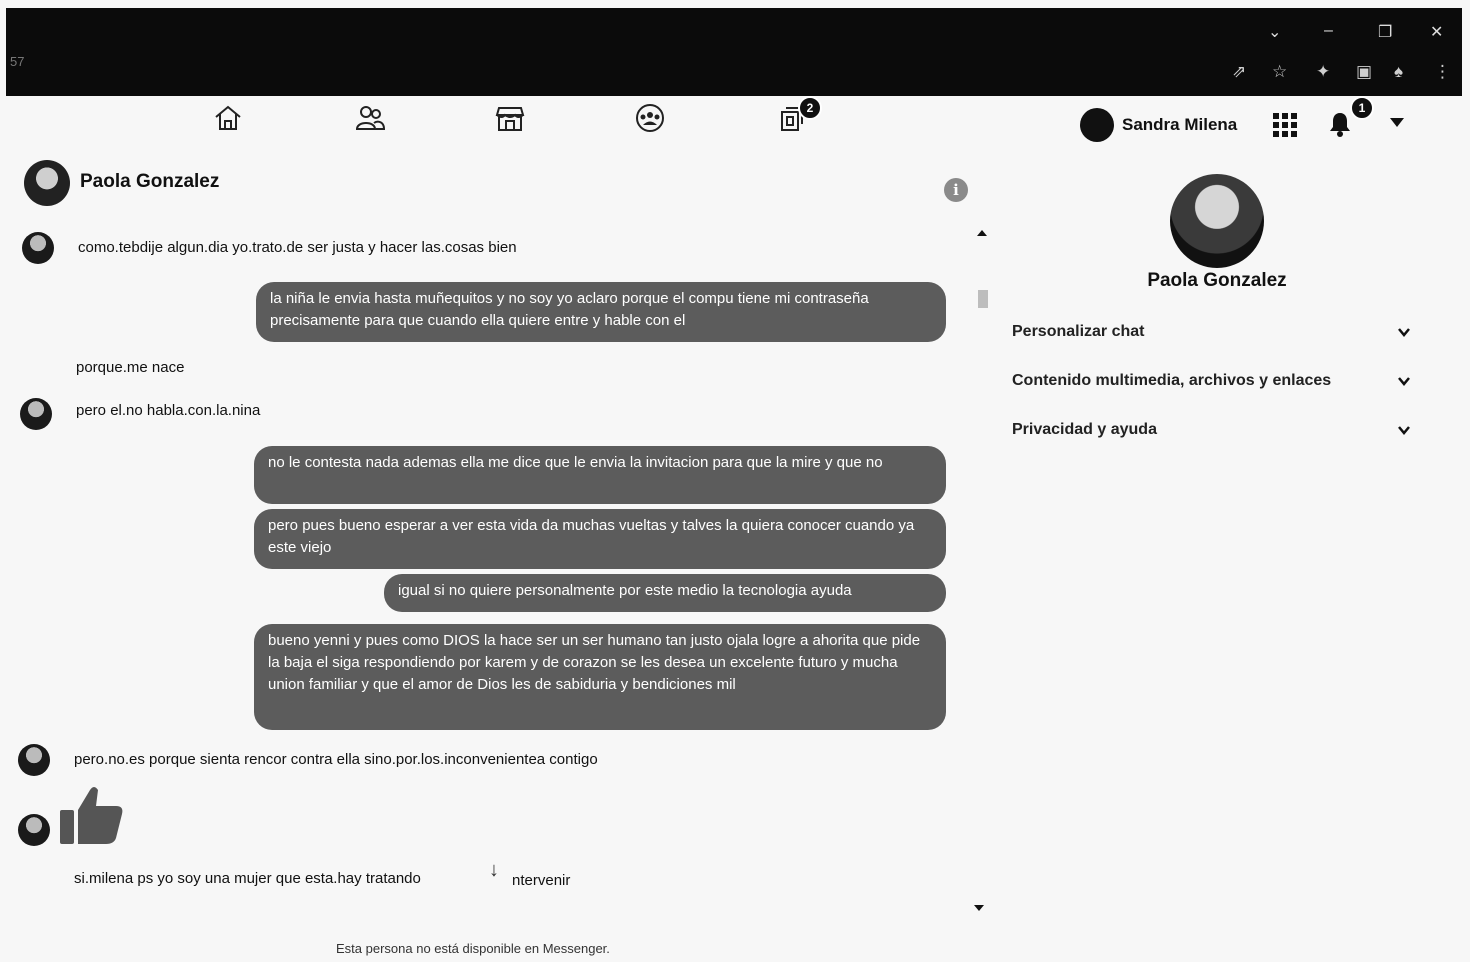 The image size is (1470, 962). Describe the element at coordinates (130, 367) in the screenshot. I see `message-incoming: porque.me nace` at that location.